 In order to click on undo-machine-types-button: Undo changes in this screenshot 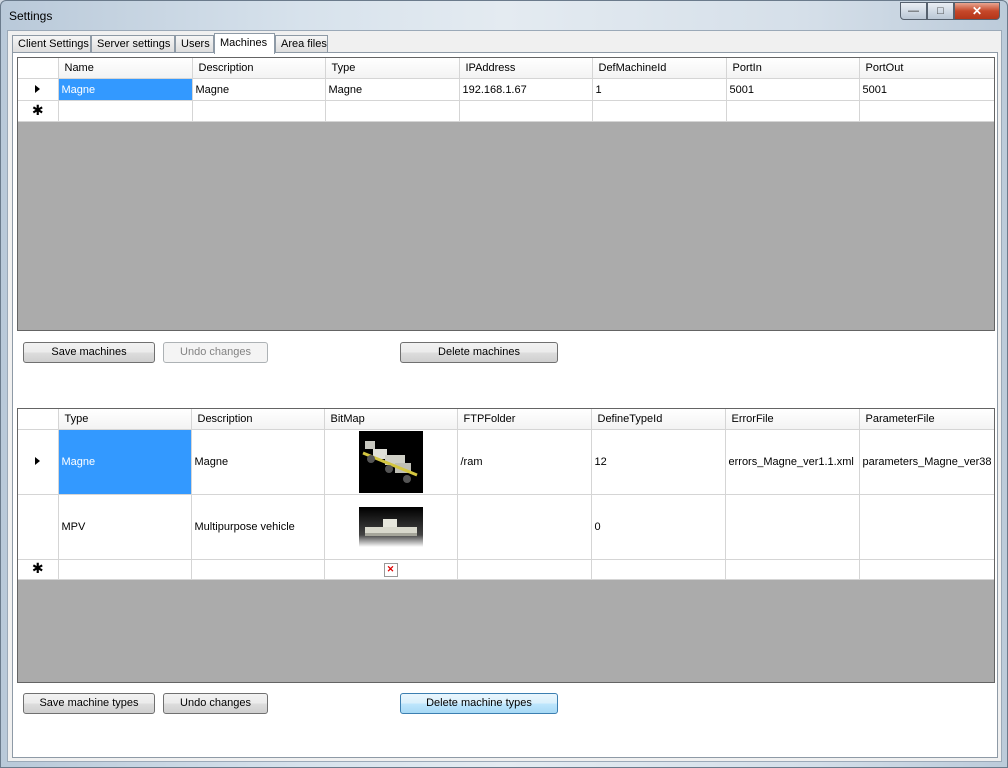, I will do `click(215, 703)`.